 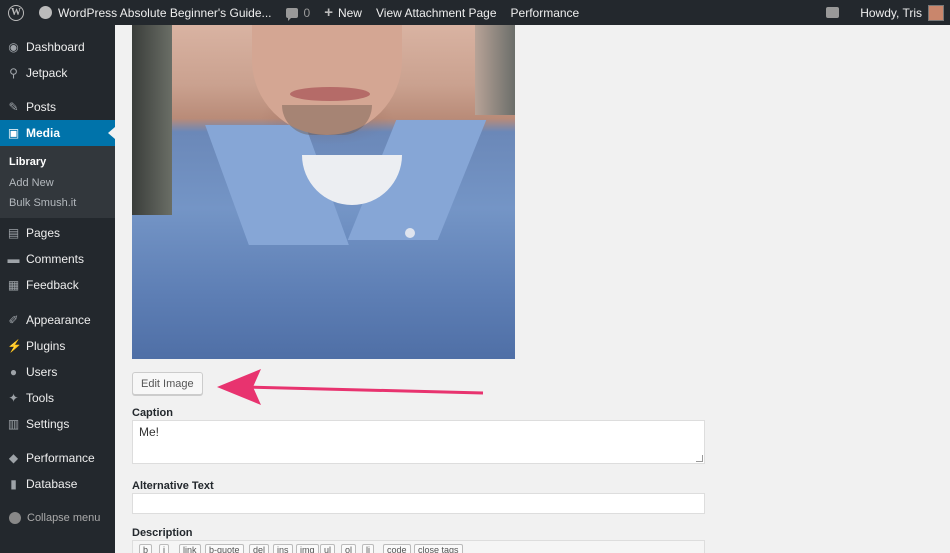 I want to click on wordpress-logo-menu: W, so click(x=16, y=12).